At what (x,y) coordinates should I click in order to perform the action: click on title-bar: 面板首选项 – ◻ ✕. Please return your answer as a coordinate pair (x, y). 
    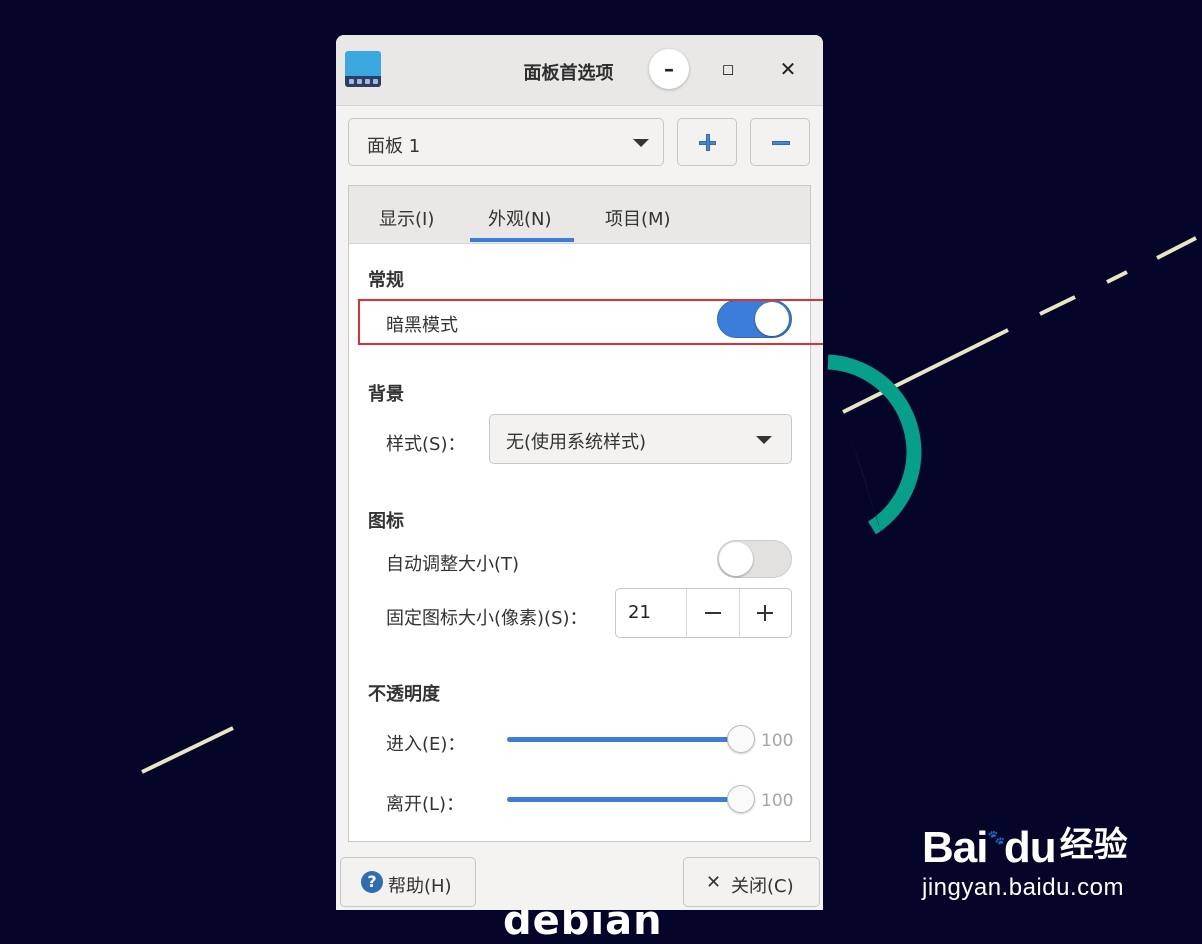
    Looking at the image, I should click on (579, 70).